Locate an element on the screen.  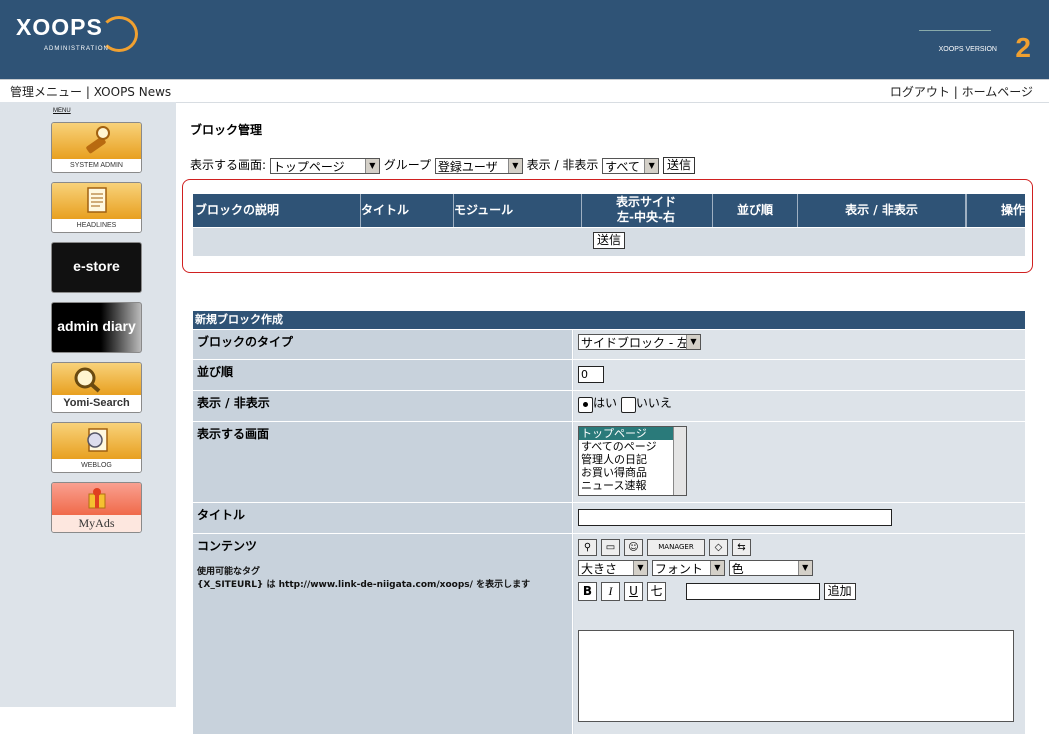
screen-option: お買い得商品 is located at coordinates (632, 472).